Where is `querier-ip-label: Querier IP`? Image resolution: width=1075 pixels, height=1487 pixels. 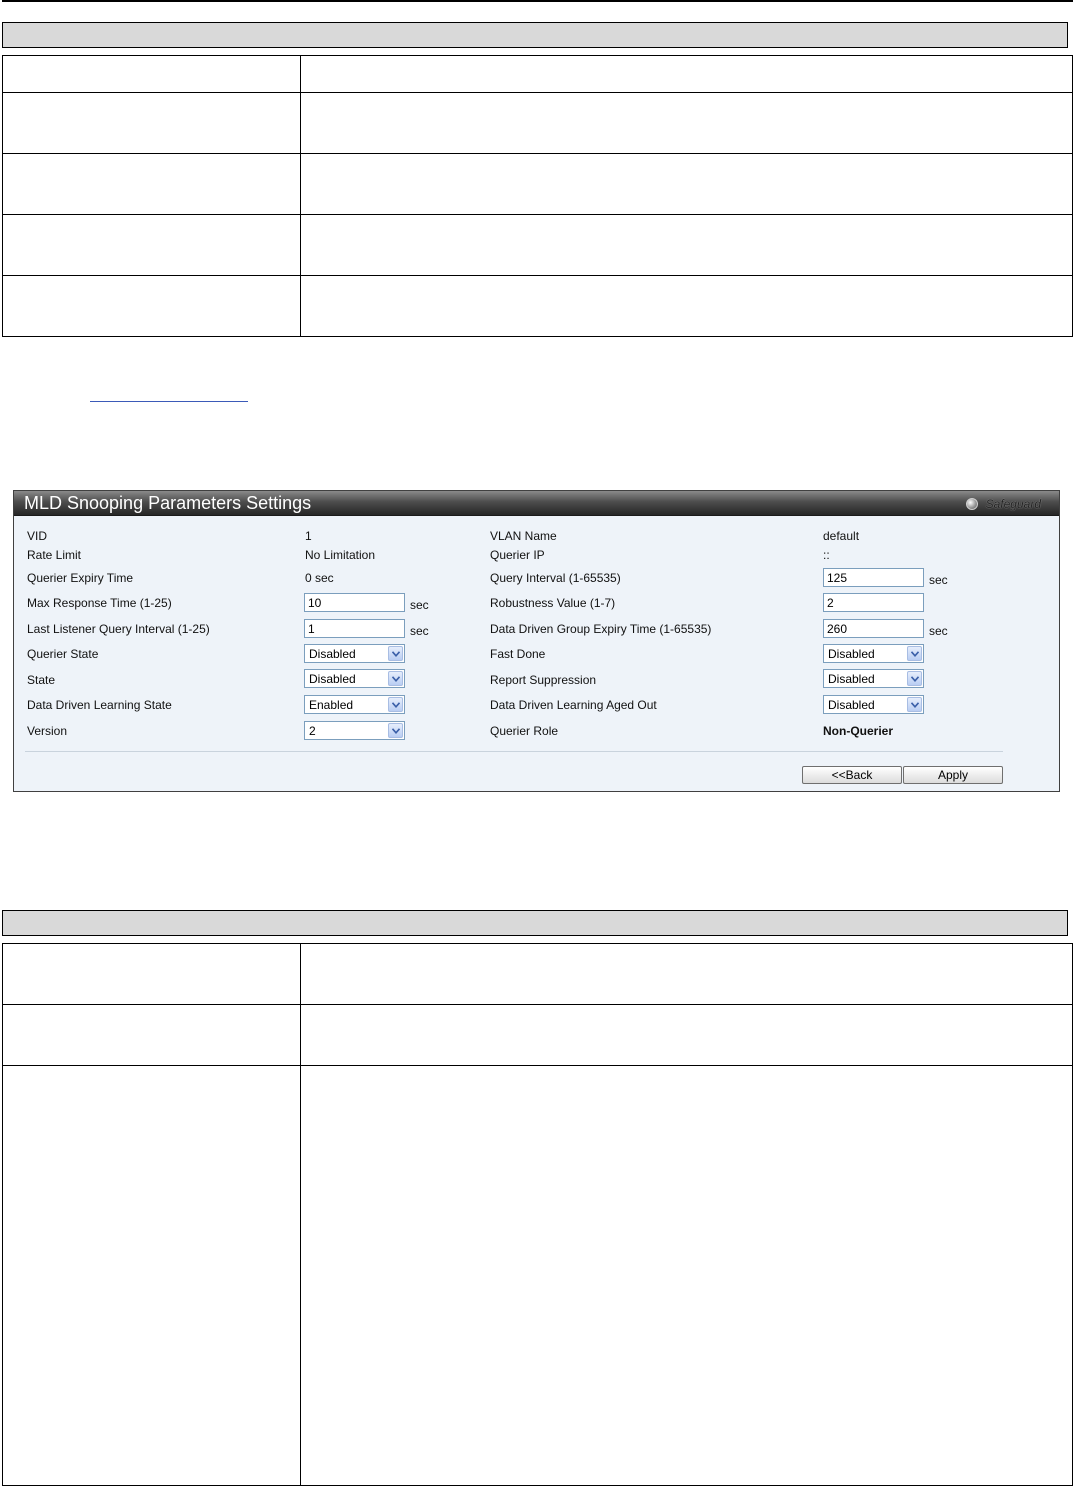 querier-ip-label: Querier IP is located at coordinates (517, 555).